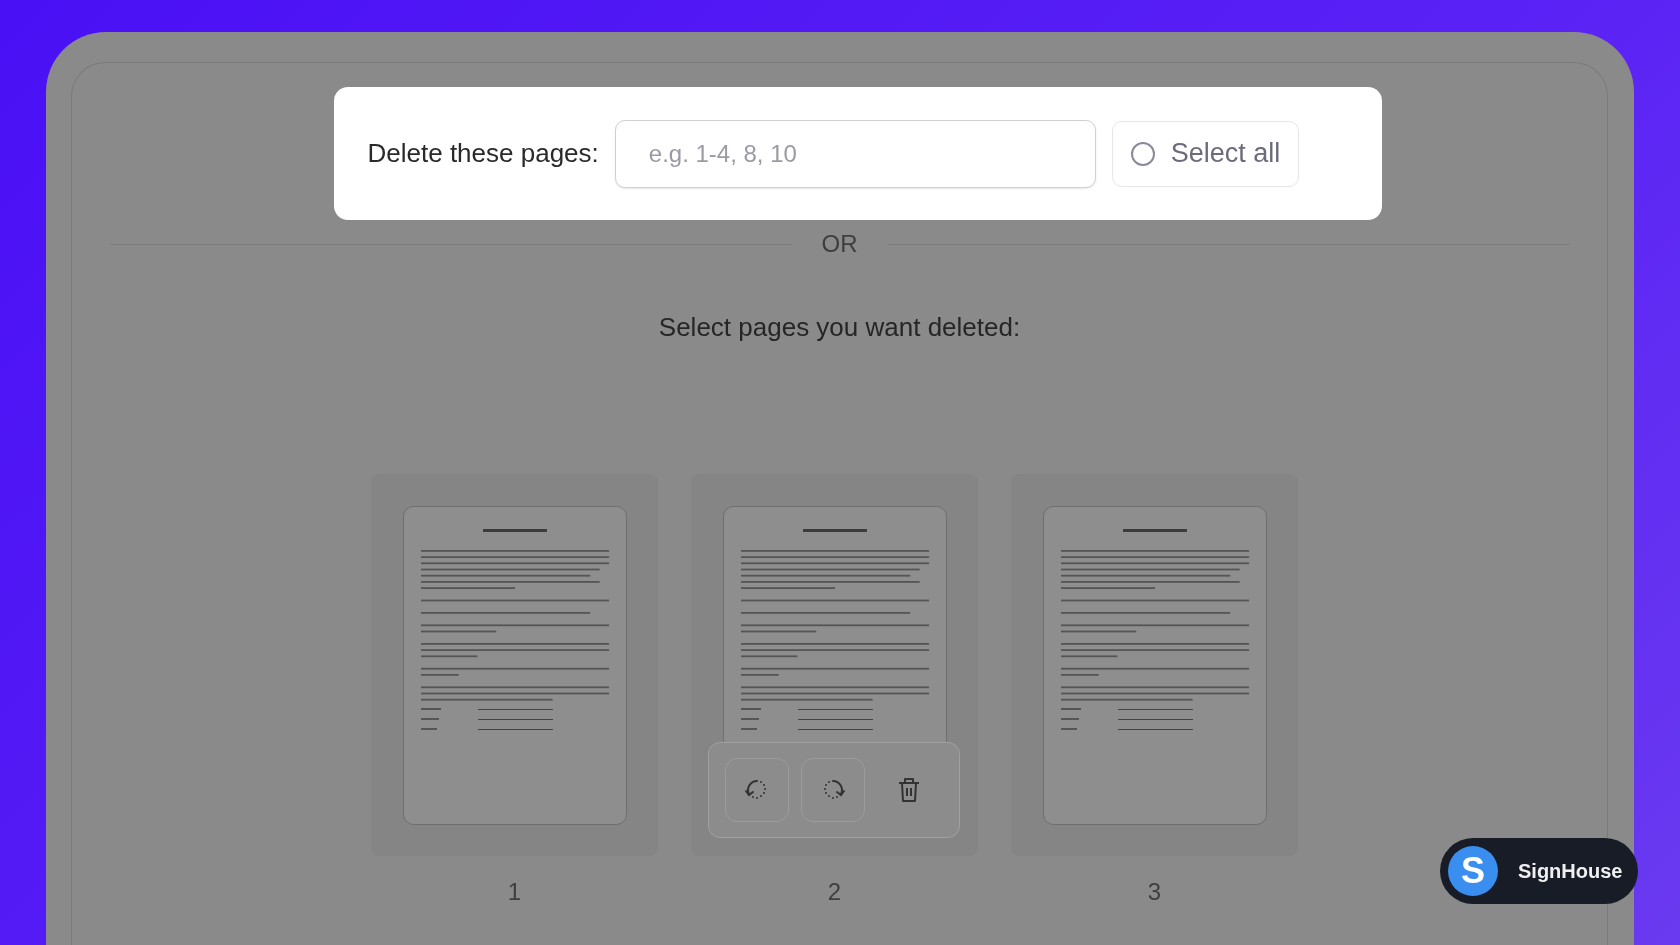 The height and width of the screenshot is (945, 1680). Describe the element at coordinates (839, 244) in the screenshot. I see `or-divider-text: OR` at that location.